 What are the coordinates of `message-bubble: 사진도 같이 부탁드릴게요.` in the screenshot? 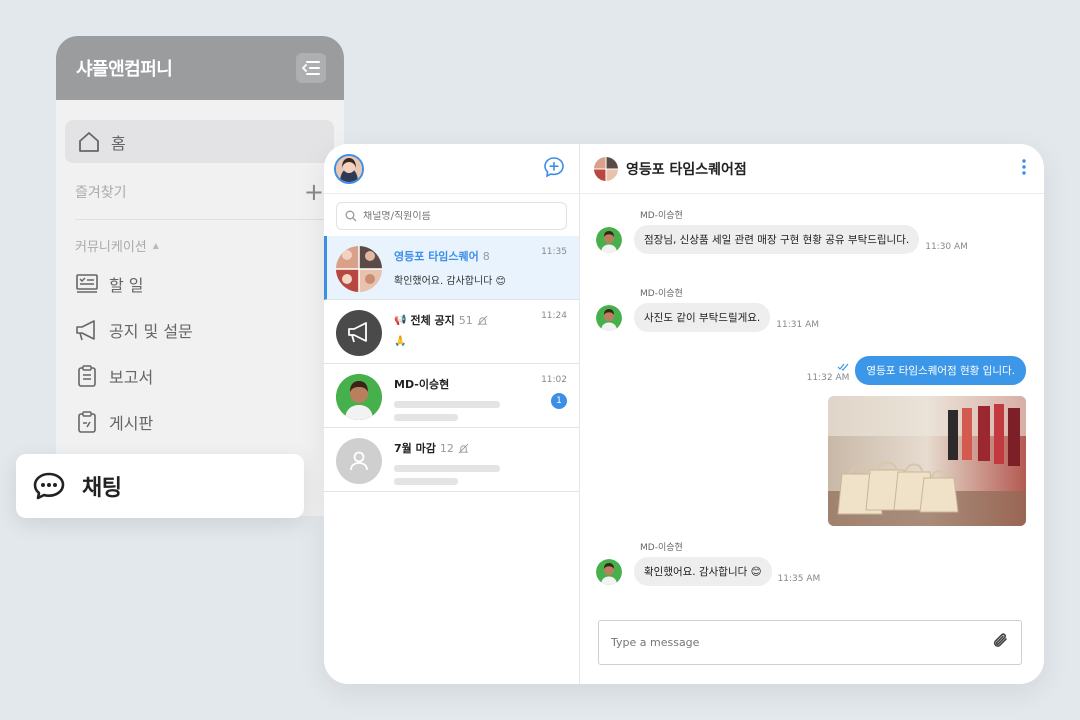 It's located at (702, 317).